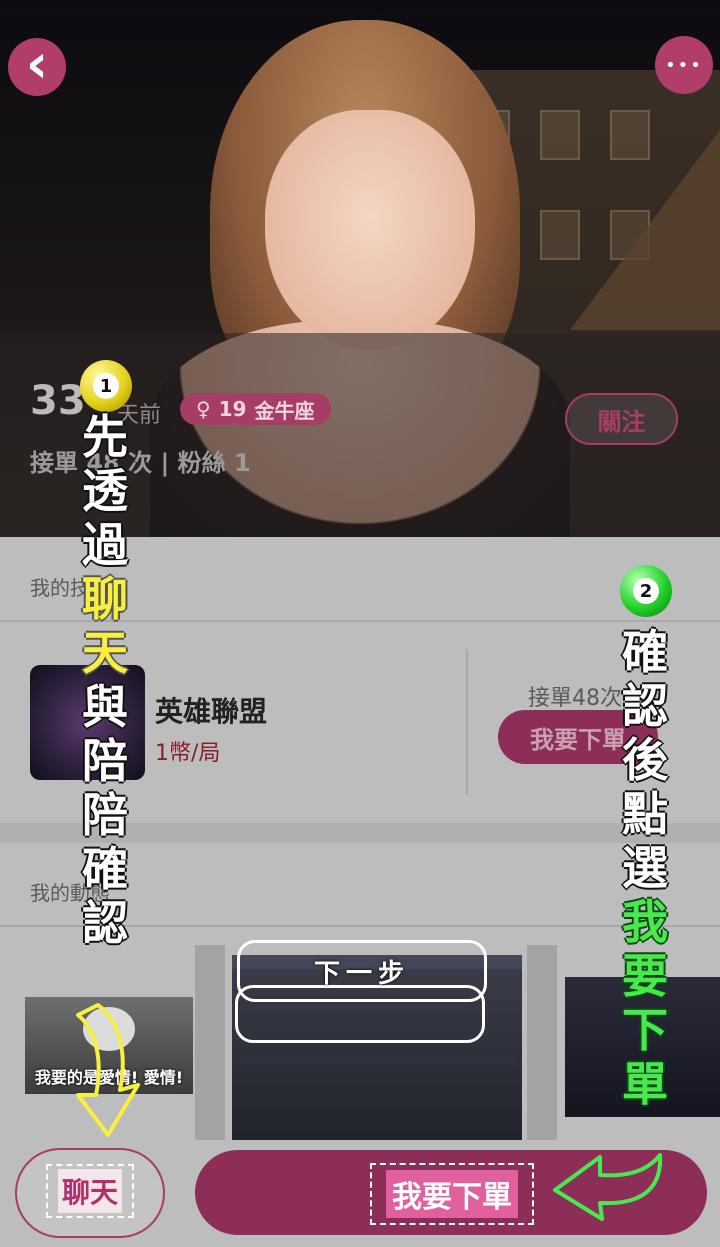 This screenshot has width=720, height=1247. What do you see at coordinates (608, 1187) in the screenshot?
I see `arrow-left-icon` at bounding box center [608, 1187].